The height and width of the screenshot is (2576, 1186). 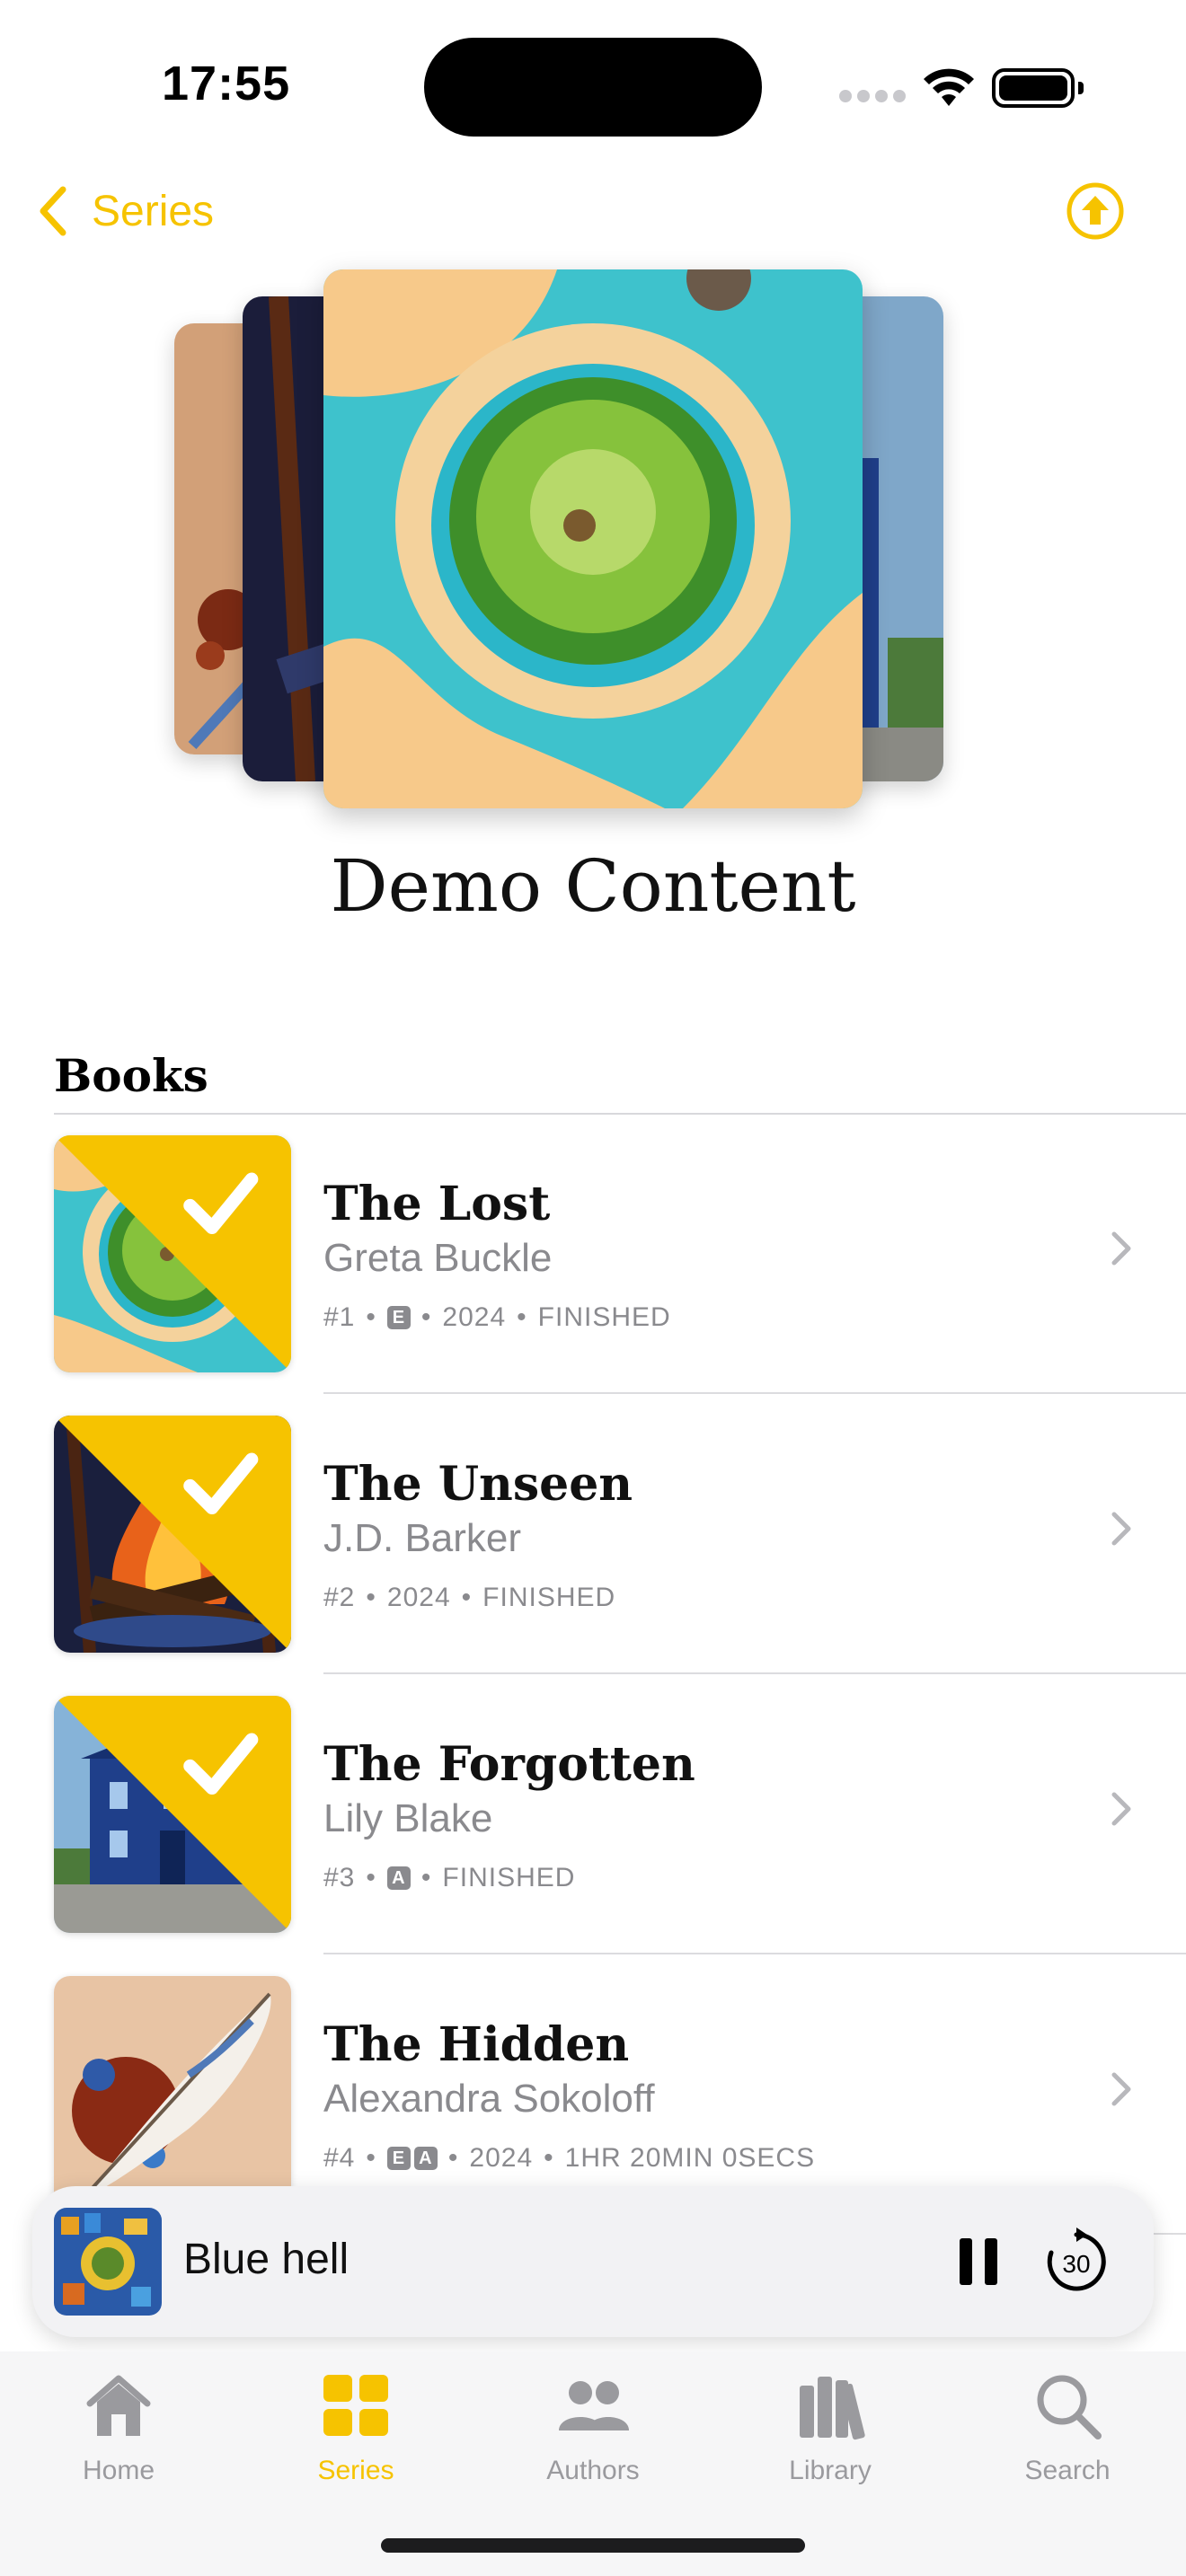 What do you see at coordinates (593, 2545) in the screenshot?
I see `home-indicator` at bounding box center [593, 2545].